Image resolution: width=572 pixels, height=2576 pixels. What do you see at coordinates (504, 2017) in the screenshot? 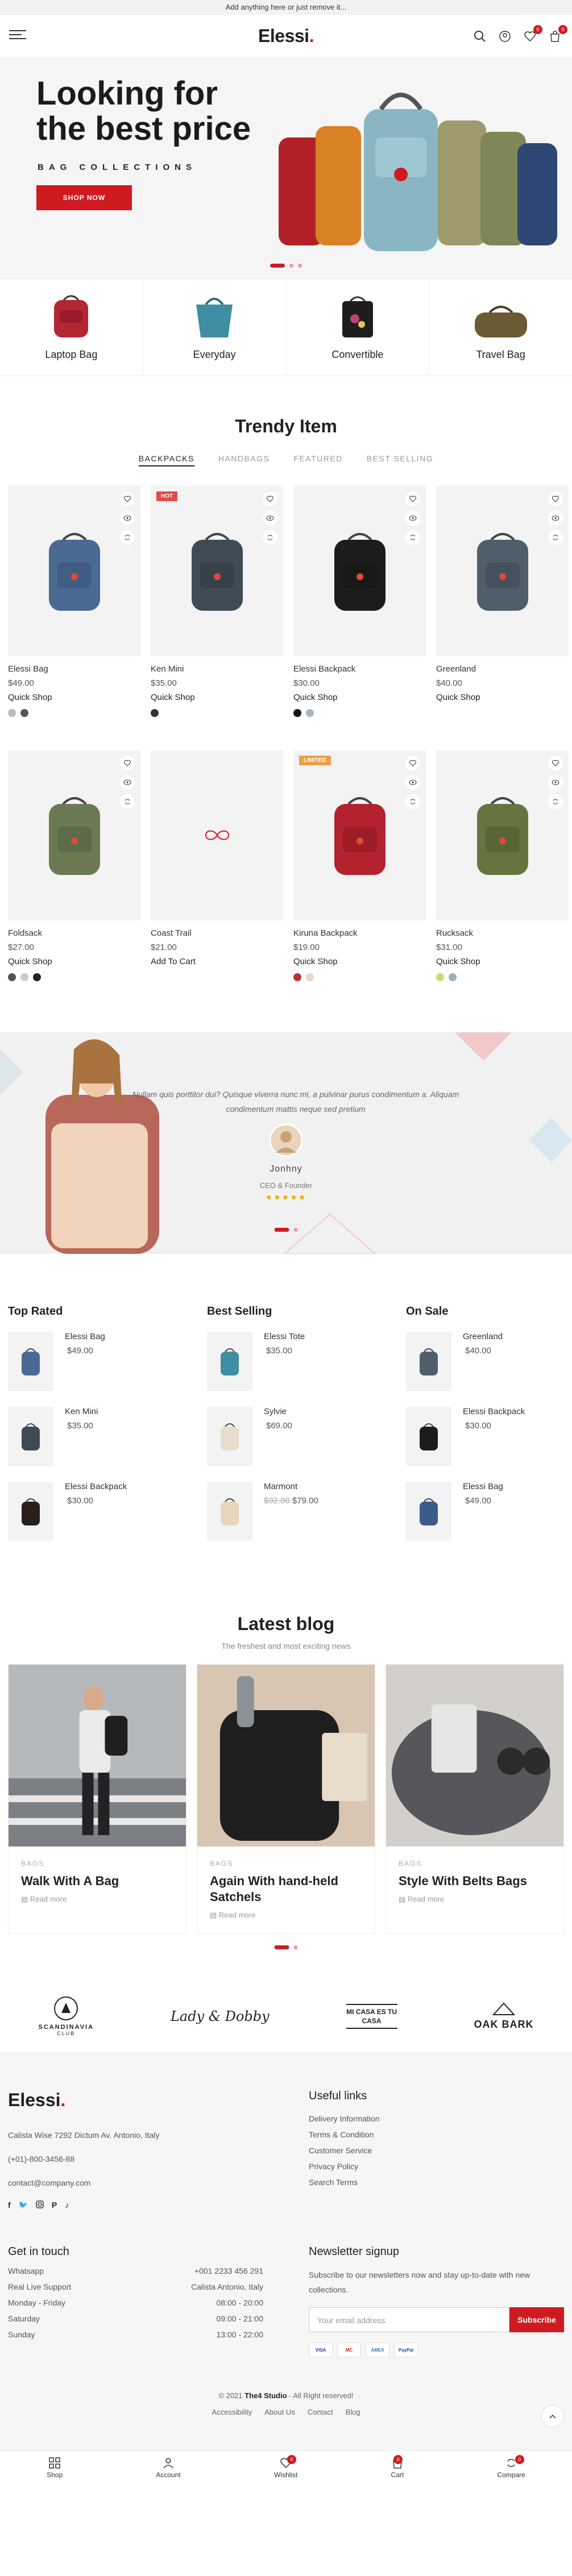
I see `brand-oak-bark: OAK BARK` at bounding box center [504, 2017].